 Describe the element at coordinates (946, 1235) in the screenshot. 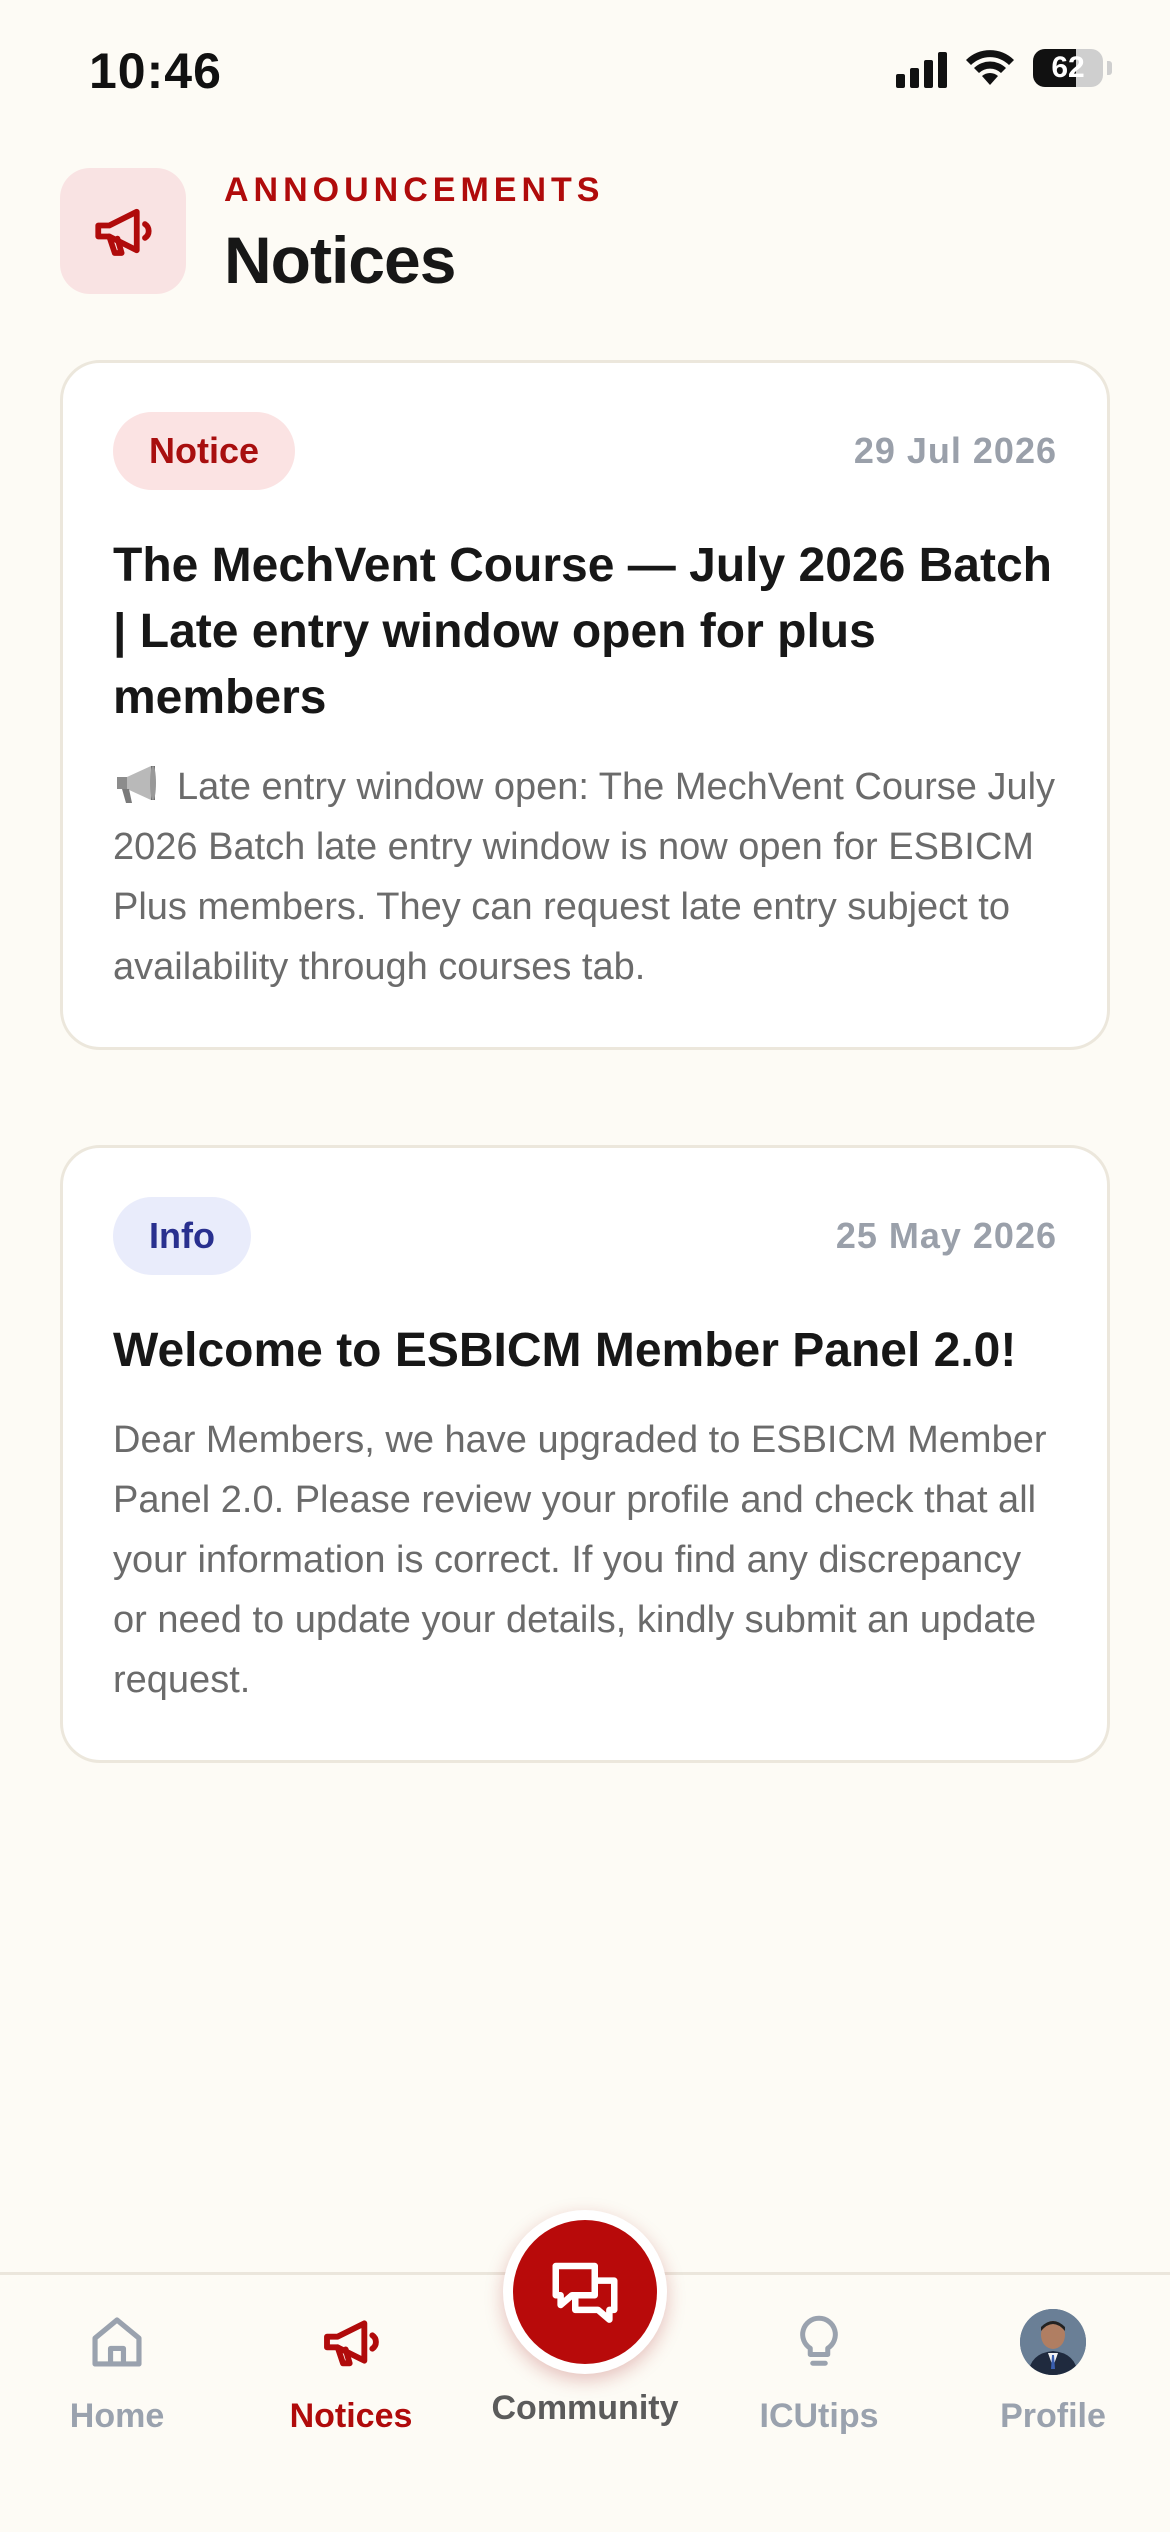

I see `notice-date: 25 May 2026` at that location.